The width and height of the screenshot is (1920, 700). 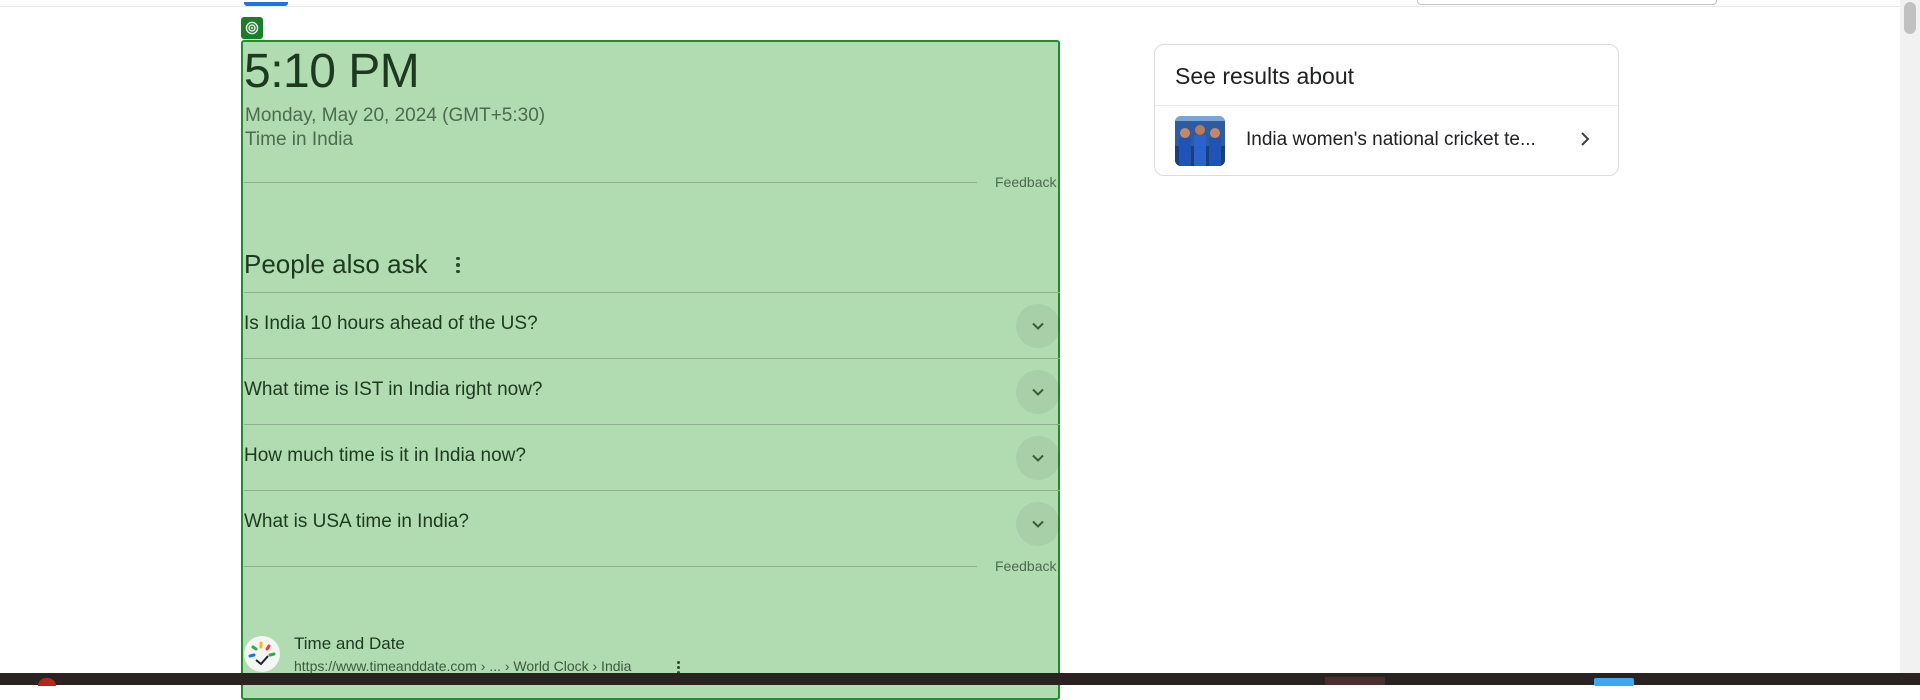 What do you see at coordinates (1200, 141) in the screenshot?
I see `team-photo-thumbnail` at bounding box center [1200, 141].